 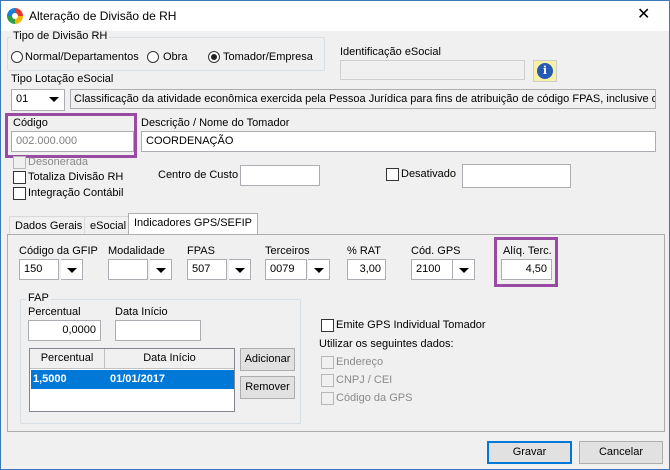 I want to click on terceiros-dropdown, so click(x=319, y=269).